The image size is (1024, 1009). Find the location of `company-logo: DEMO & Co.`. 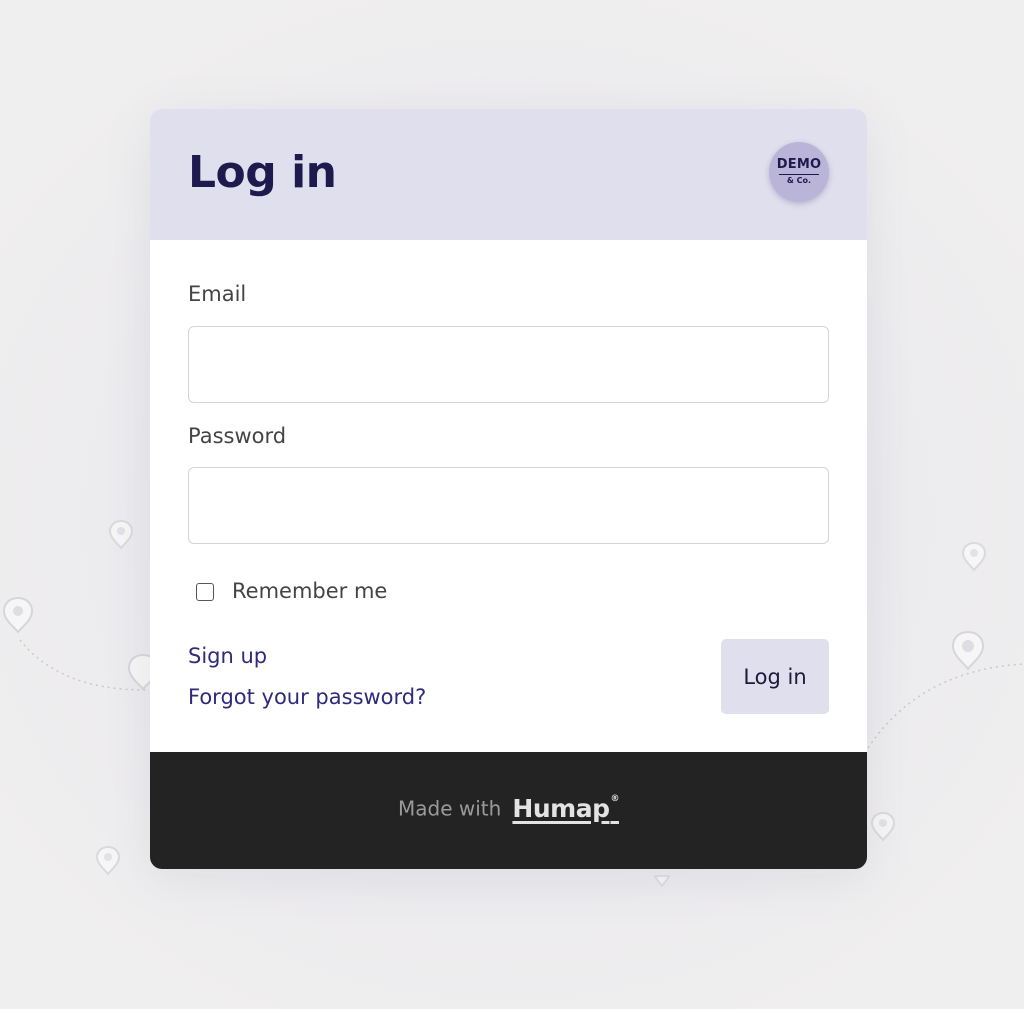

company-logo: DEMO & Co. is located at coordinates (799, 172).